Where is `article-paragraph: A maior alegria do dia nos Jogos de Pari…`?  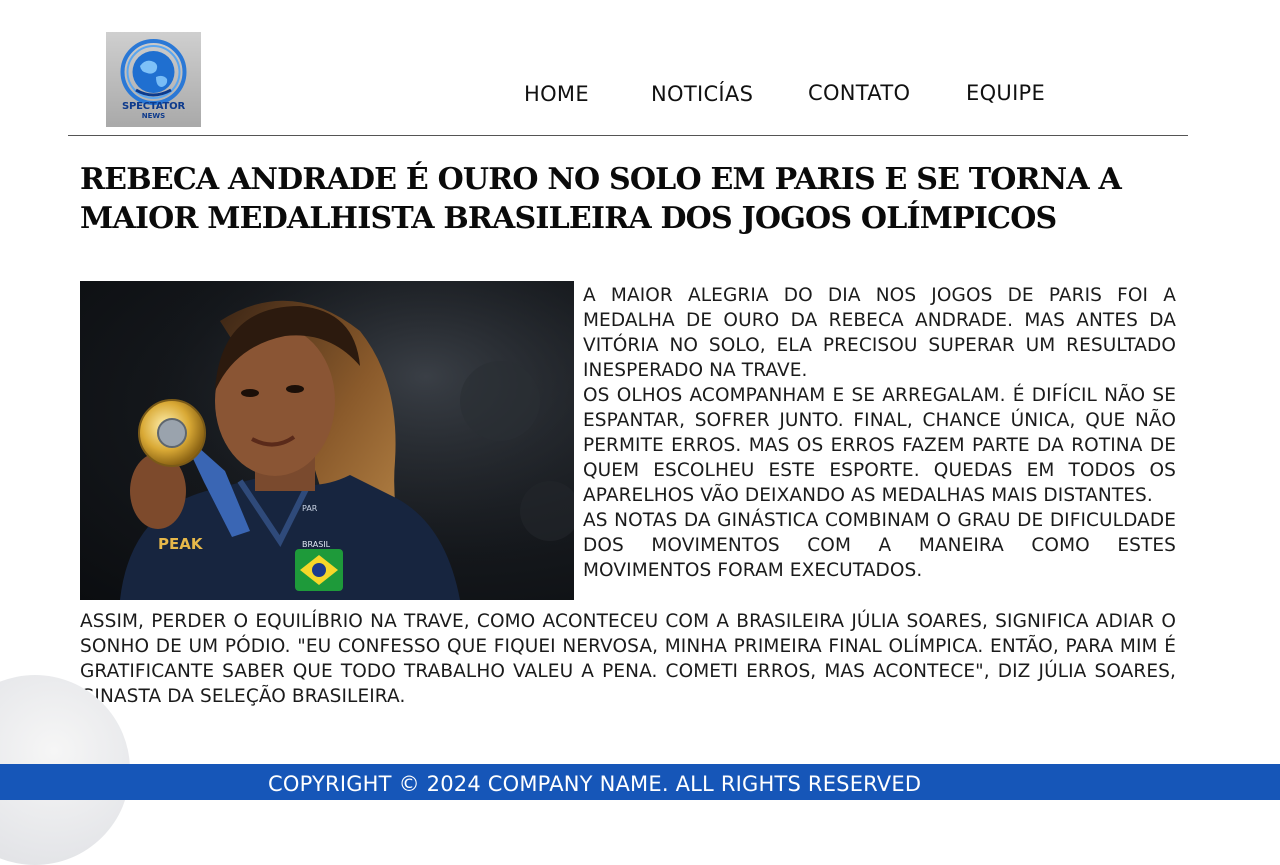 article-paragraph: A maior alegria do dia nos Jogos de Pari… is located at coordinates (879, 333).